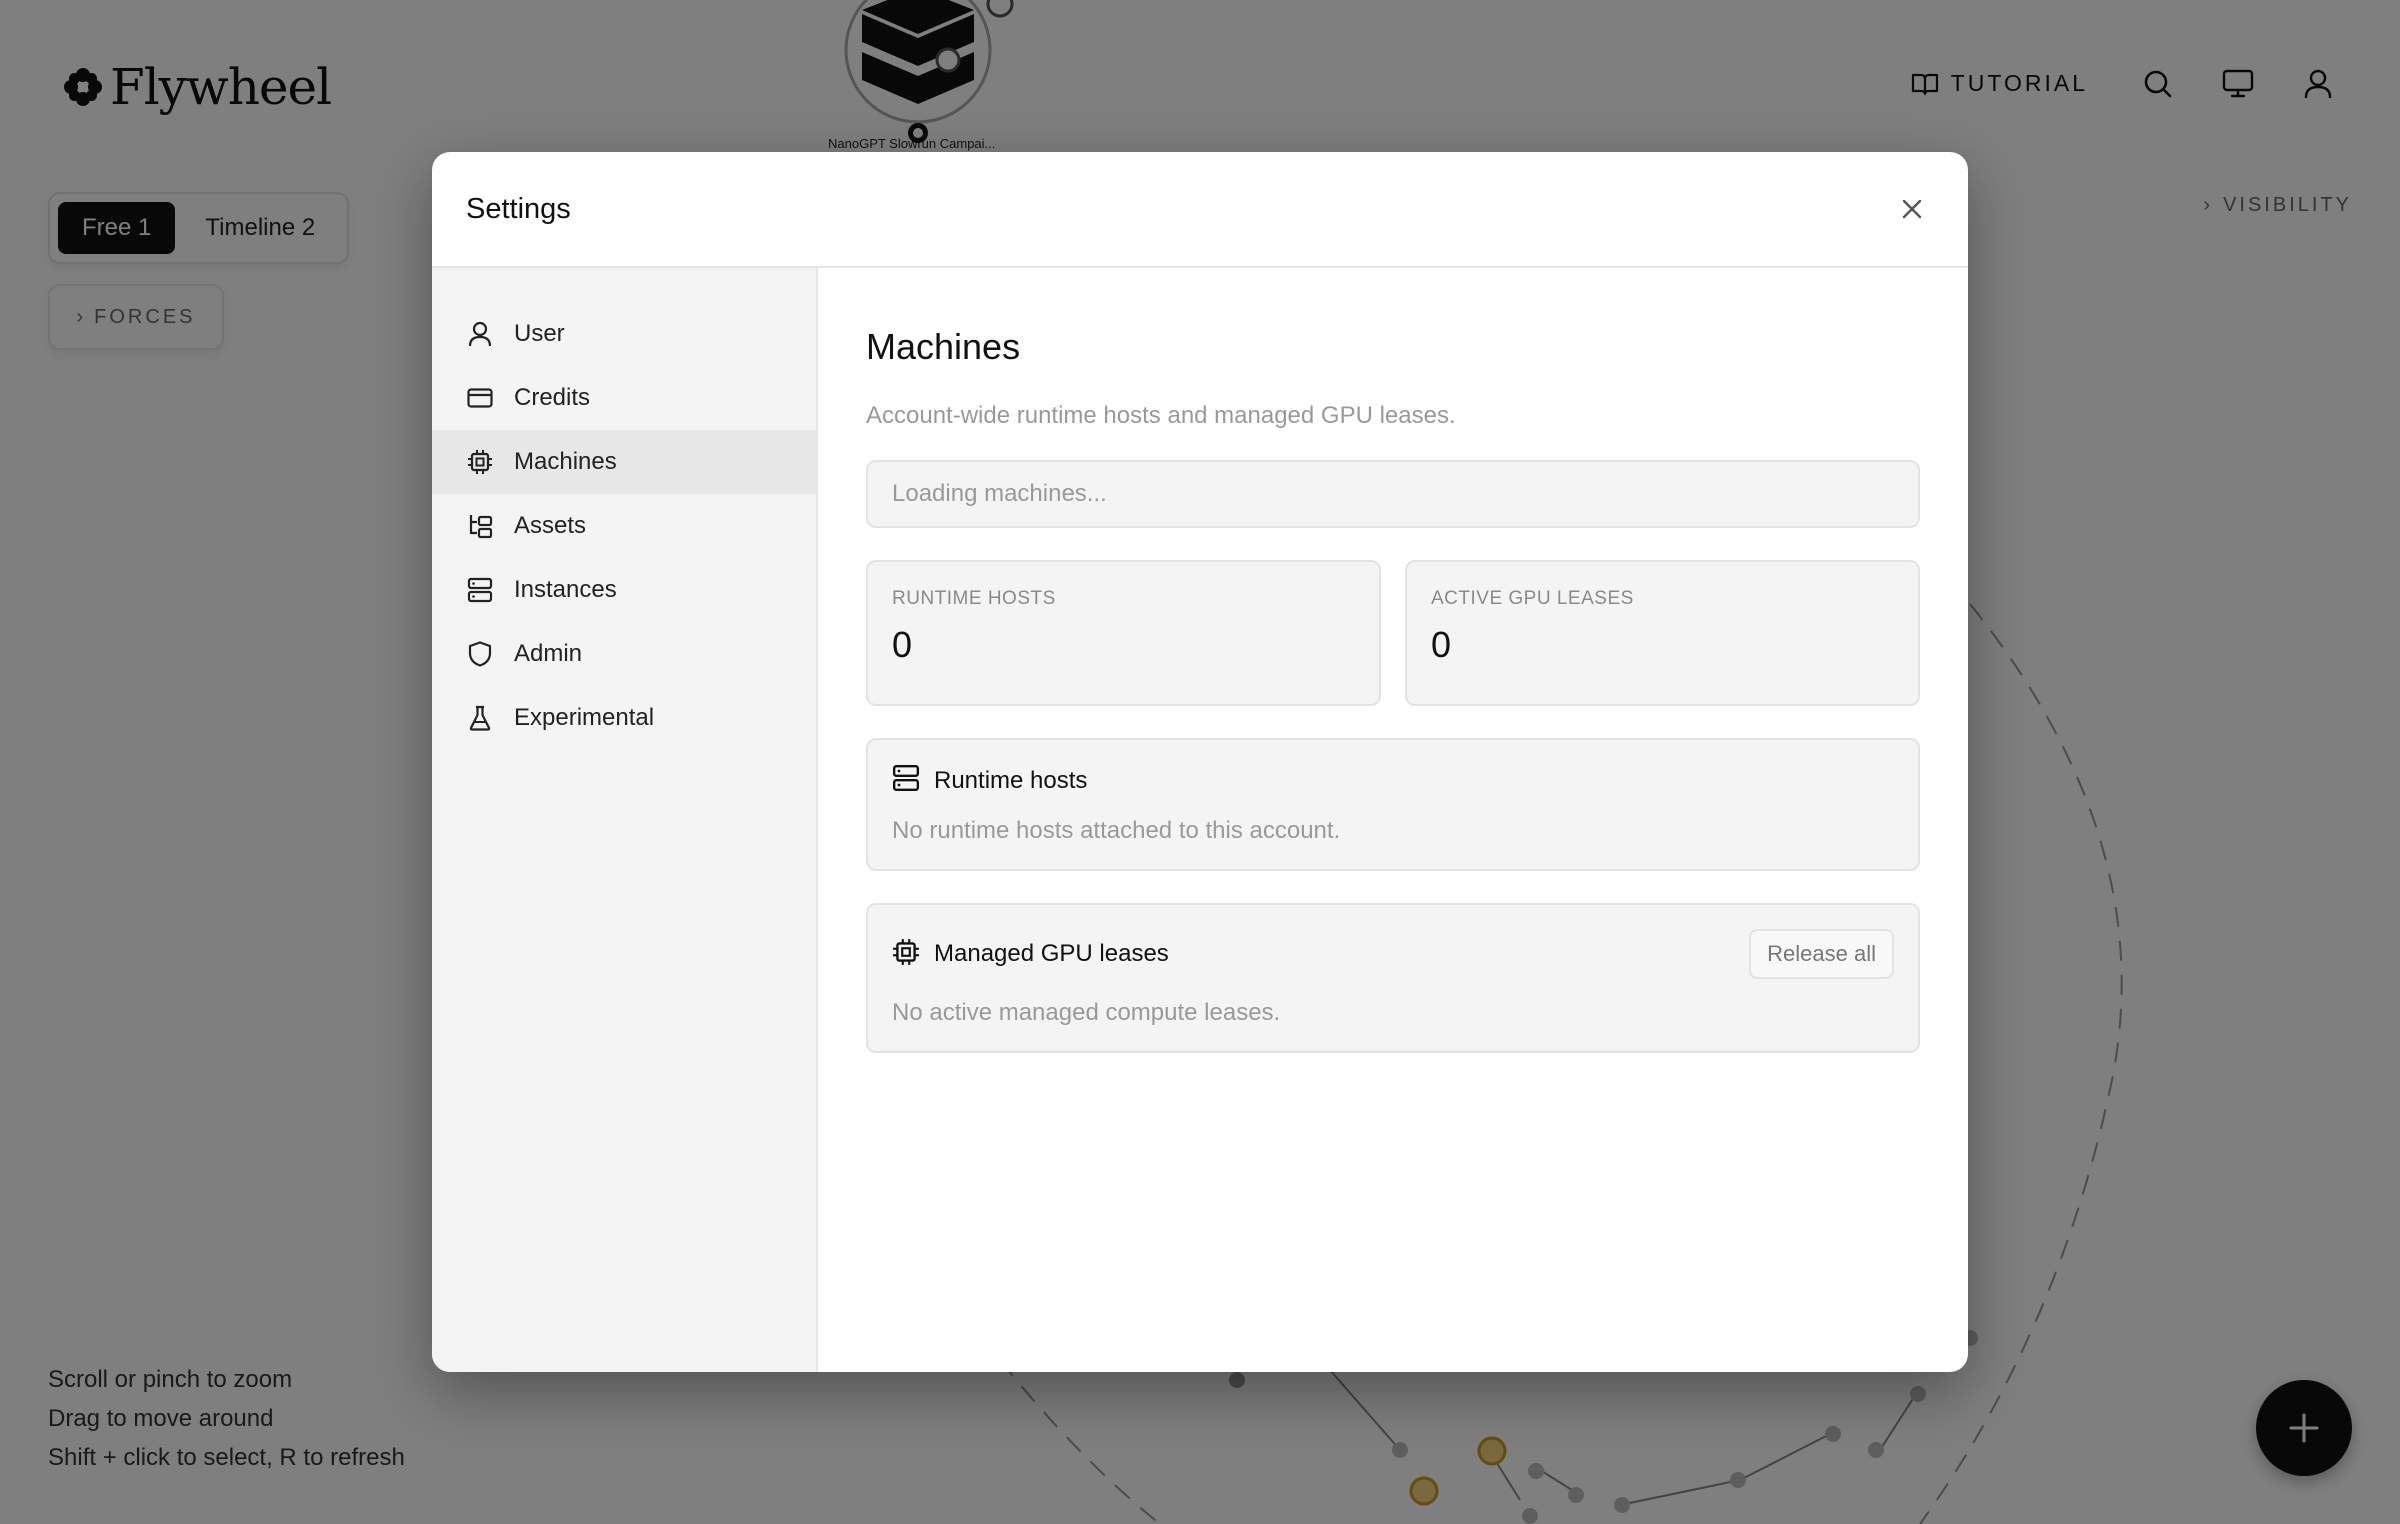 The image size is (2400, 1524). What do you see at coordinates (624, 334) in the screenshot?
I see `sidebar-item-user: User` at bounding box center [624, 334].